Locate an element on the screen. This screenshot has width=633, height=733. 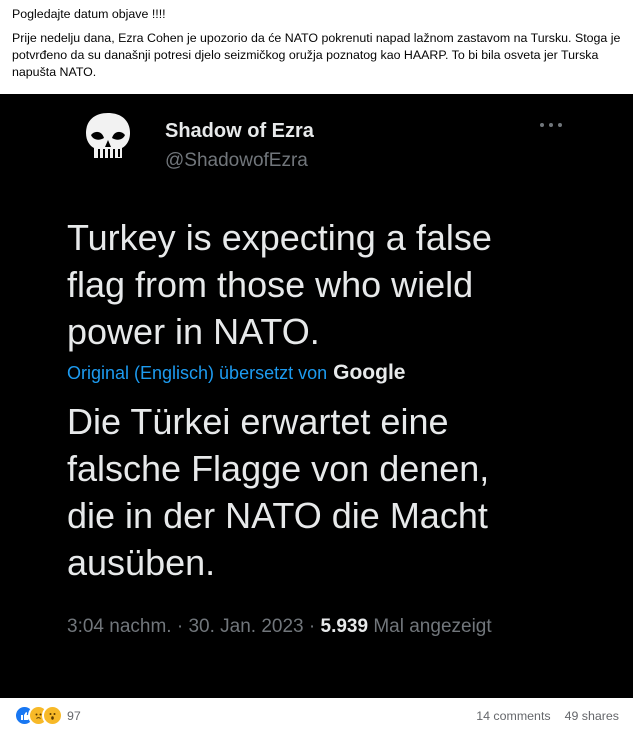
view-count: 5.939 is located at coordinates (344, 626).